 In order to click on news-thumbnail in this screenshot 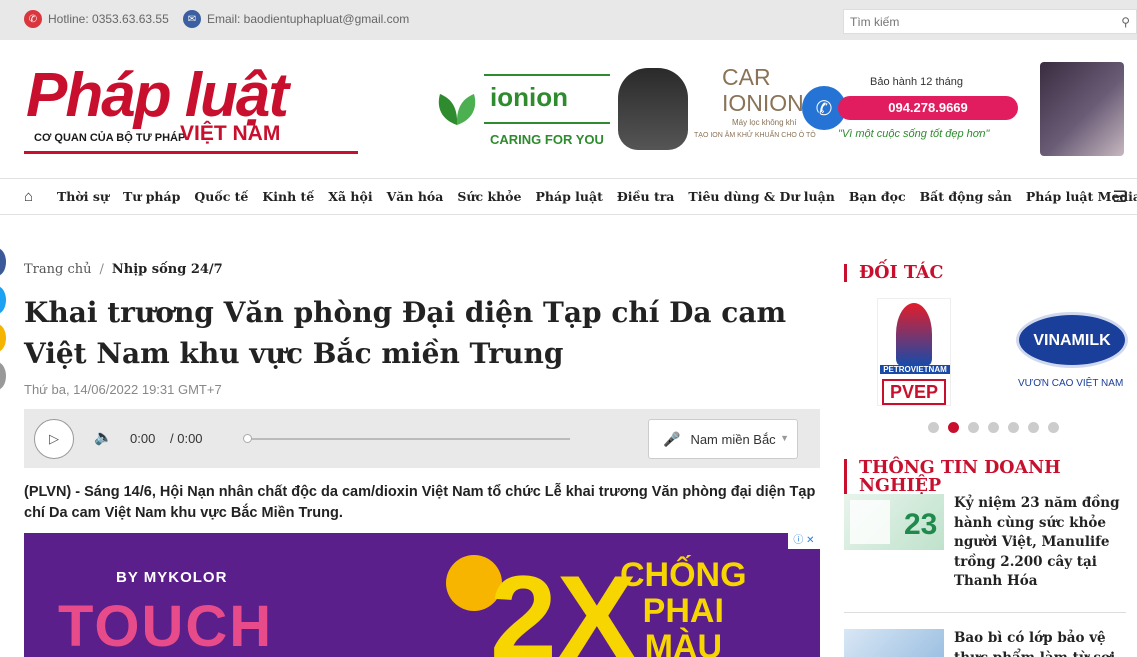, I will do `click(894, 643)`.